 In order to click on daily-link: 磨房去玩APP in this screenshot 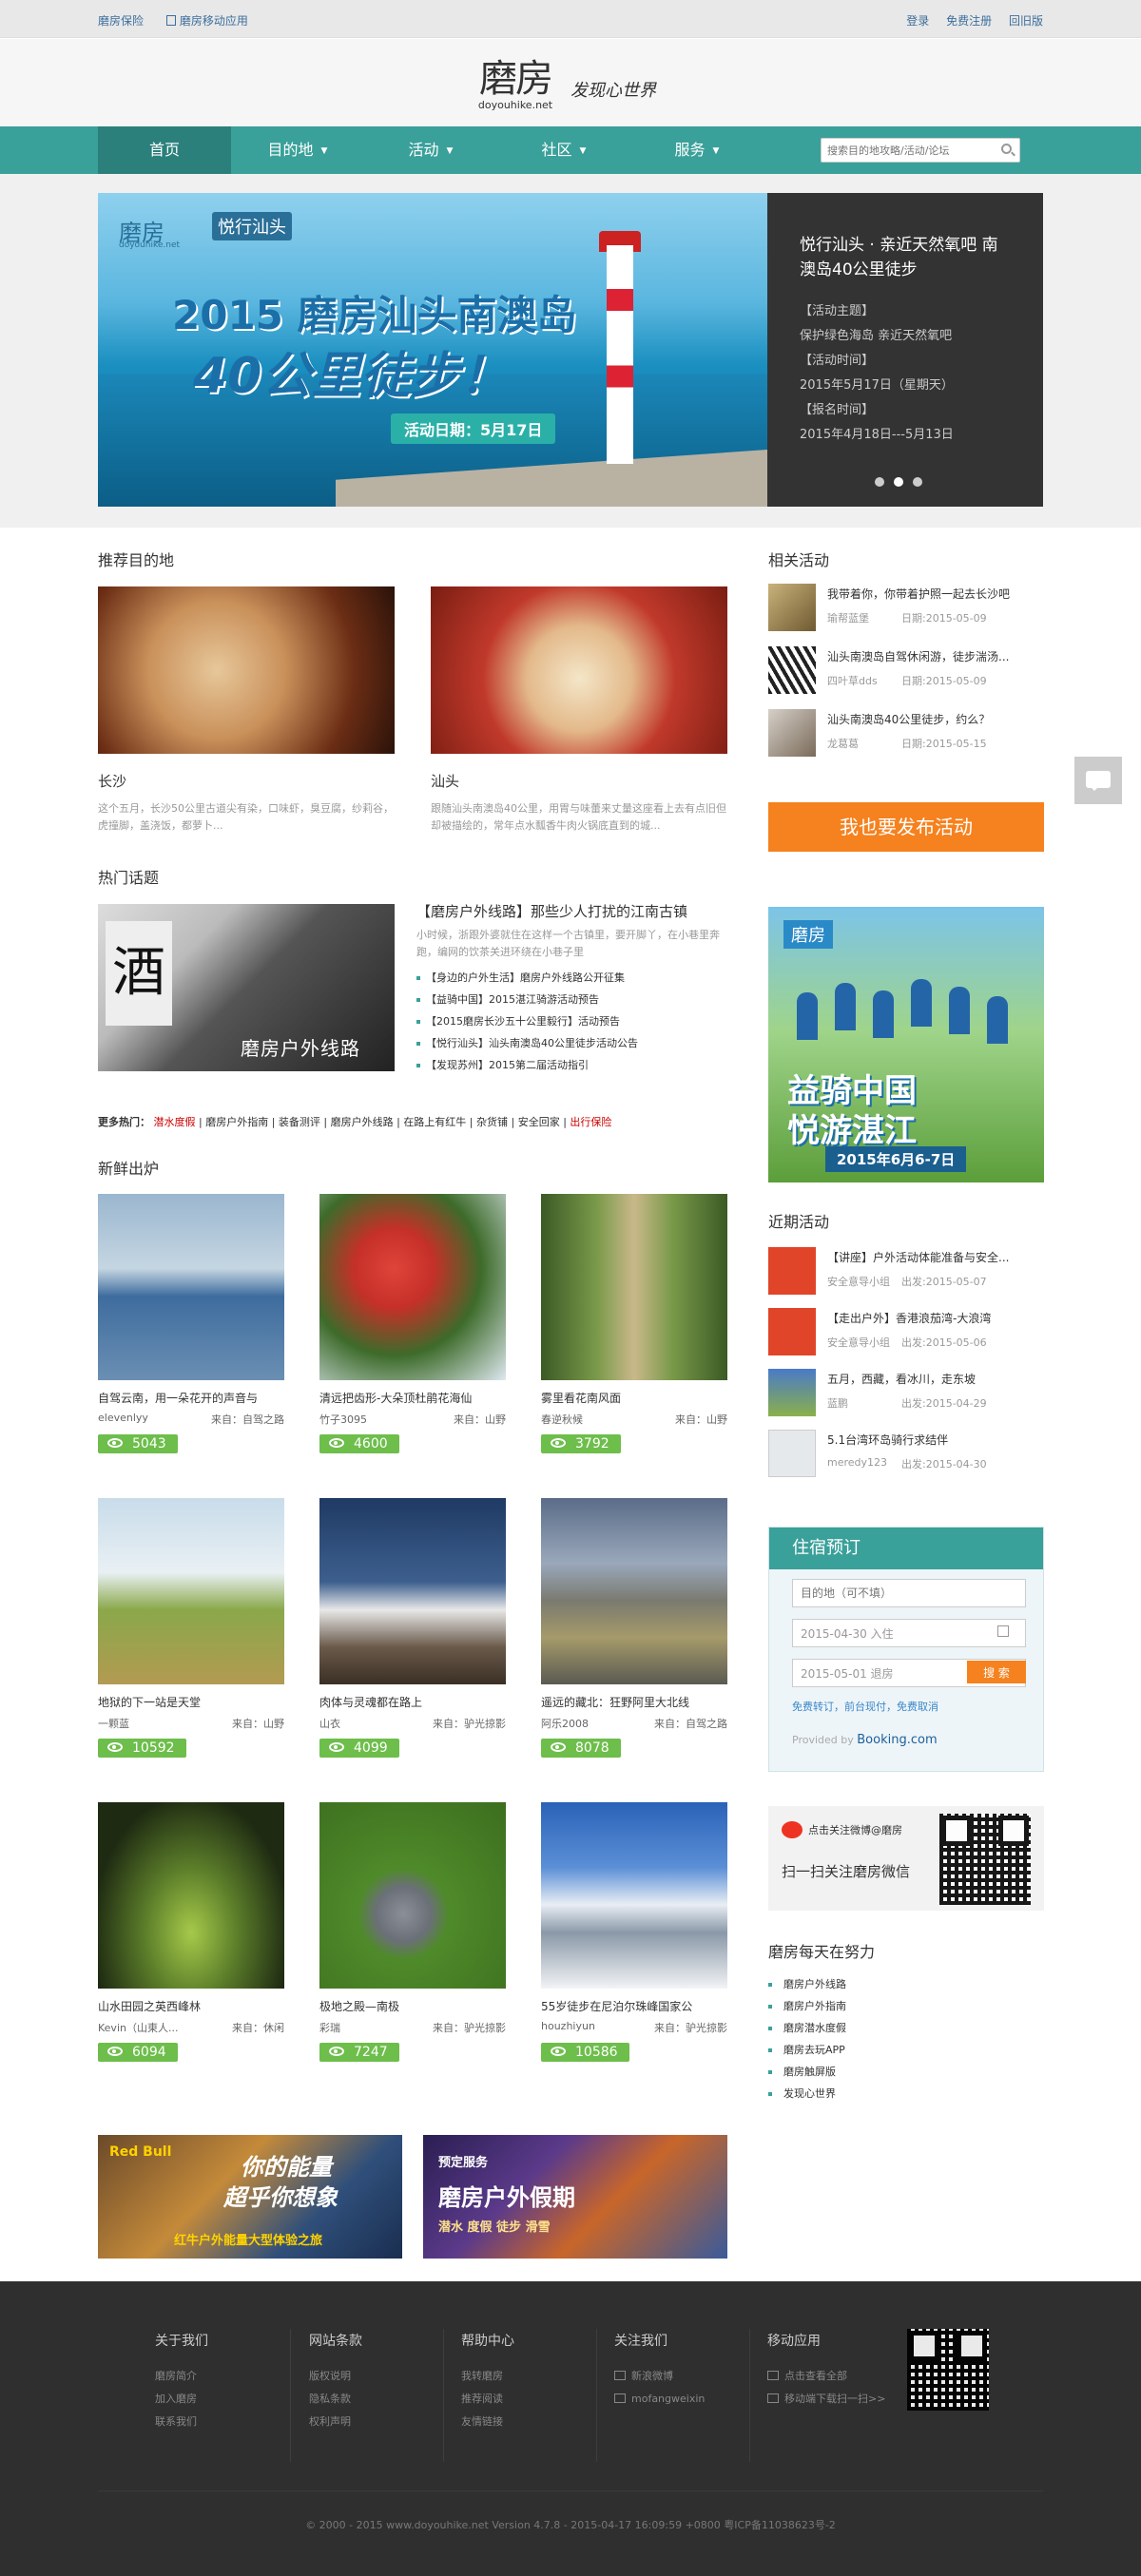, I will do `click(821, 2050)`.